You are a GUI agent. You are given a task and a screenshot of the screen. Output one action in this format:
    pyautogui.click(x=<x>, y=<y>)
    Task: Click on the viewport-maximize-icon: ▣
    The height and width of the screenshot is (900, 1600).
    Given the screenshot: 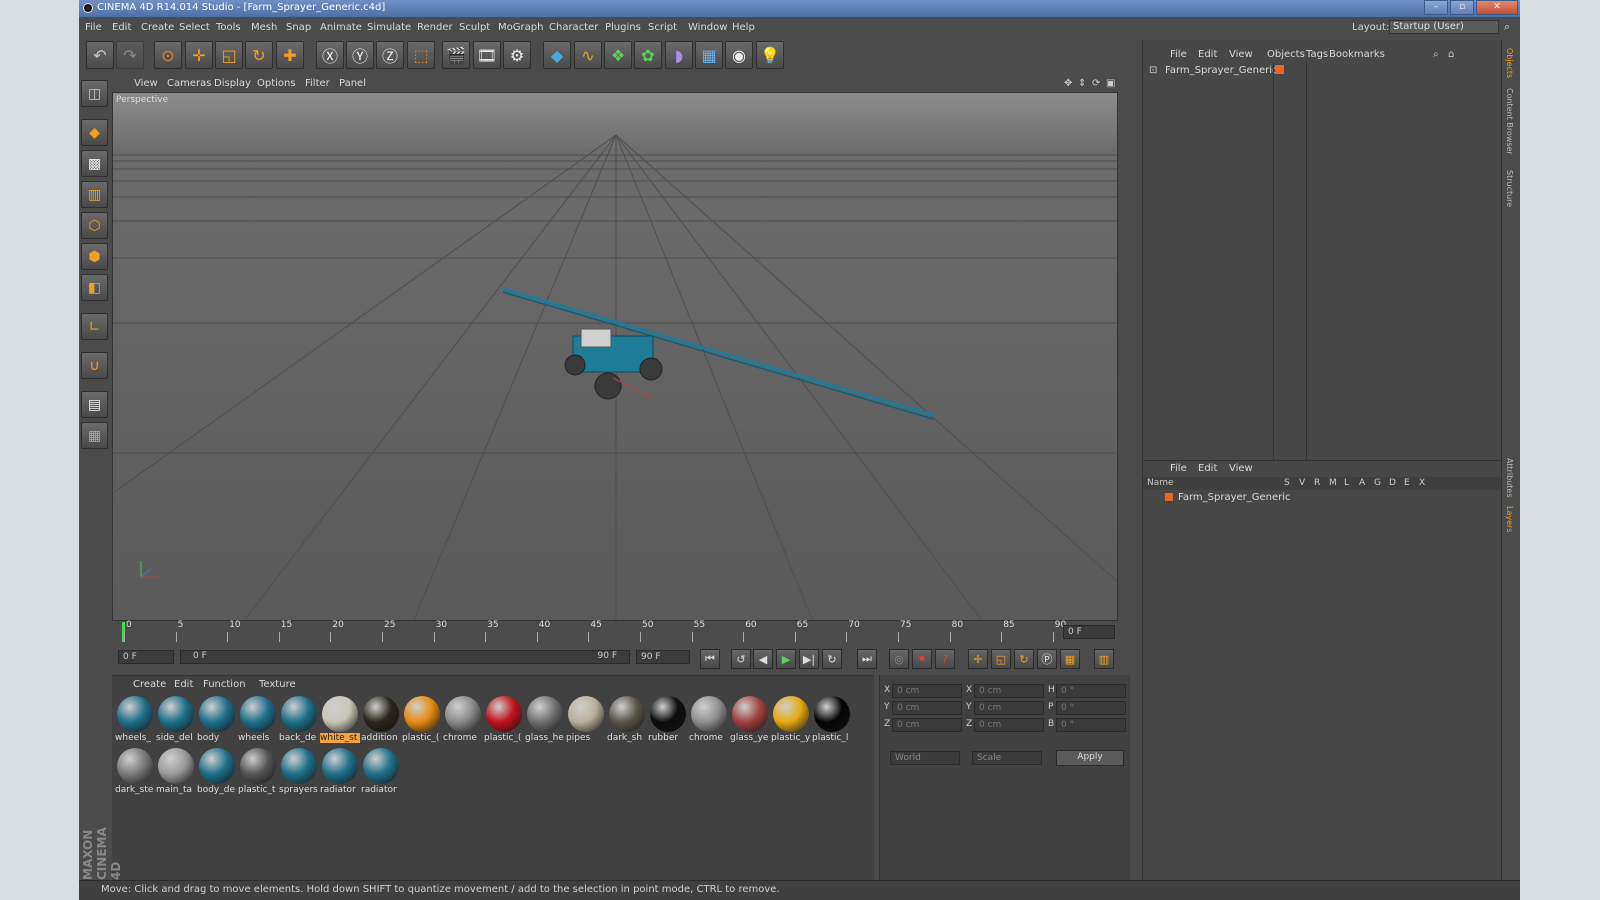 What is the action you would take?
    pyautogui.click(x=1110, y=83)
    